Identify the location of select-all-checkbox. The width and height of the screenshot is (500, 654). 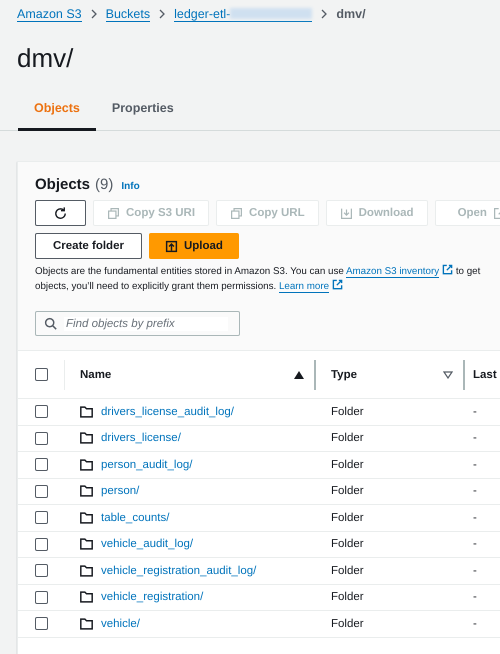
(41, 374).